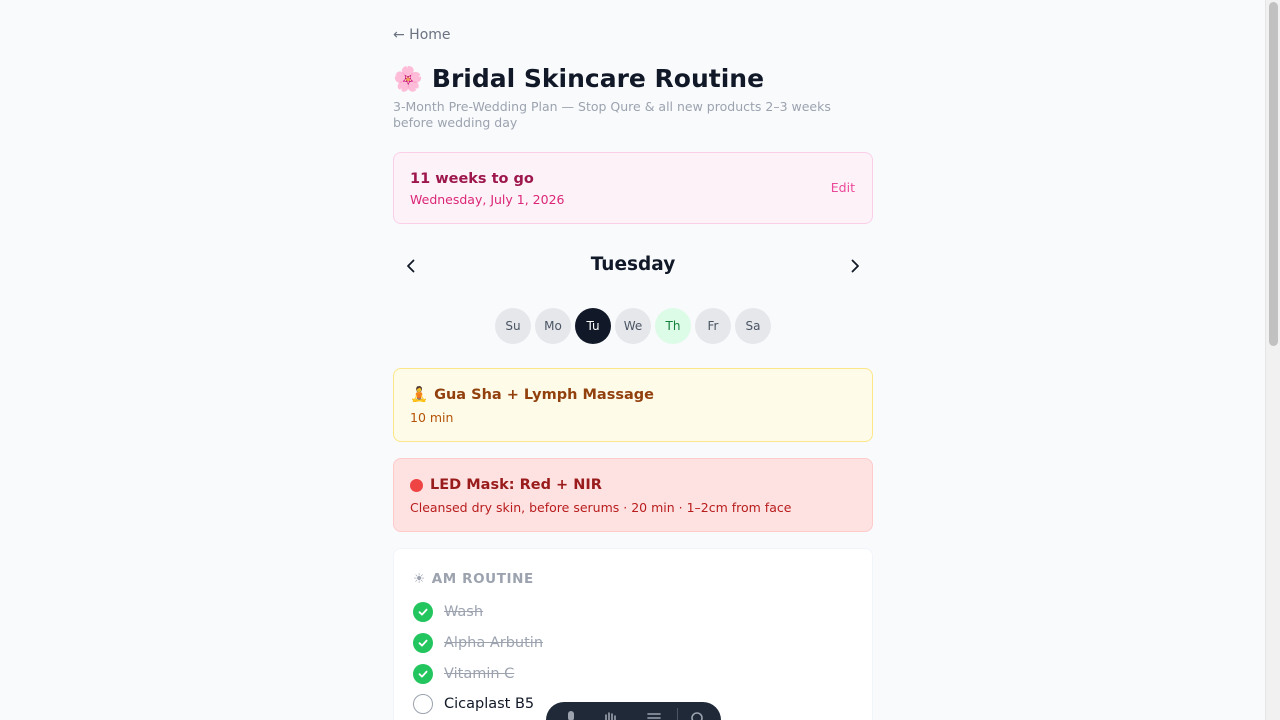 The image size is (1280, 720). What do you see at coordinates (610, 714) in the screenshot?
I see `hand-icon` at bounding box center [610, 714].